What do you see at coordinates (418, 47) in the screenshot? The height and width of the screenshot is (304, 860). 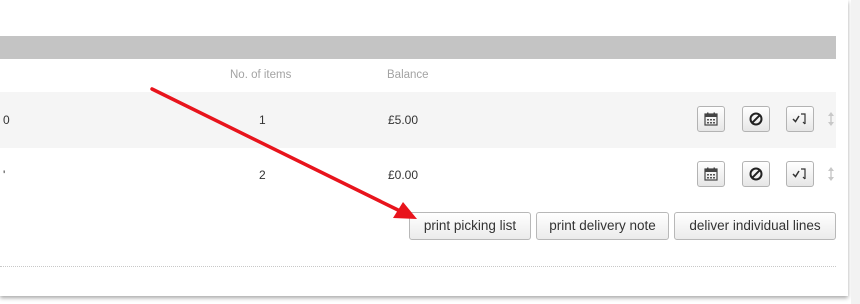 I see `table-header-bar` at bounding box center [418, 47].